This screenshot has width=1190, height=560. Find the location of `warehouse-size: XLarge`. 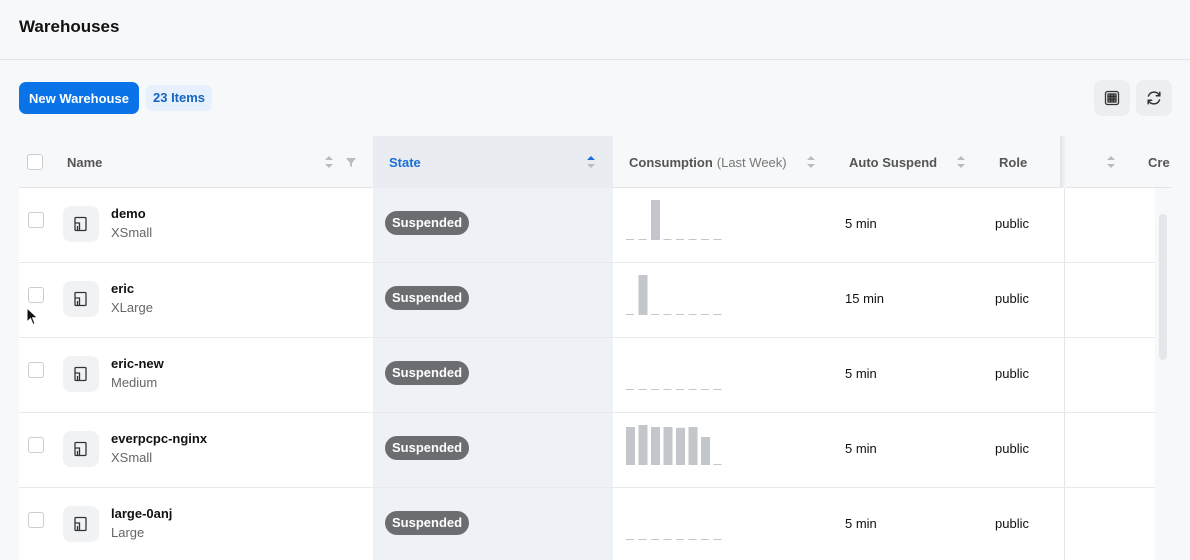

warehouse-size: XLarge is located at coordinates (132, 307).